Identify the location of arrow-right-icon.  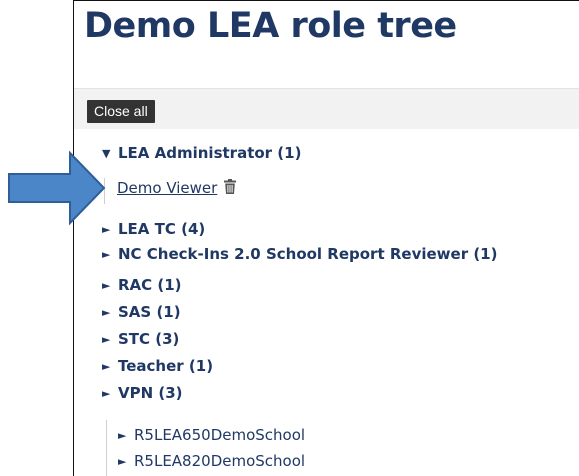
(57, 188).